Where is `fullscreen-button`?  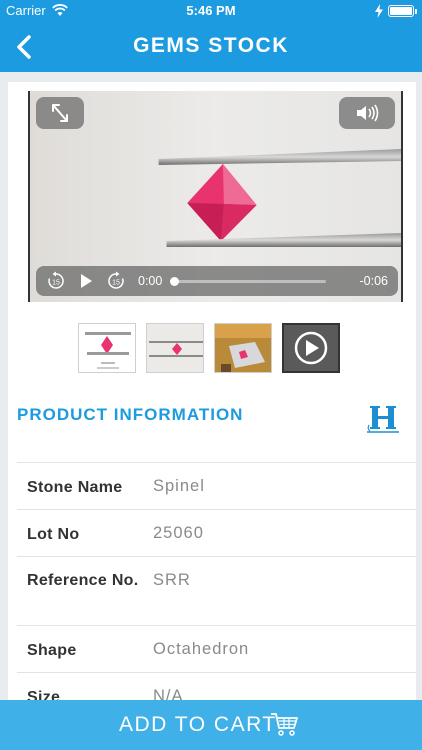 fullscreen-button is located at coordinates (60, 113).